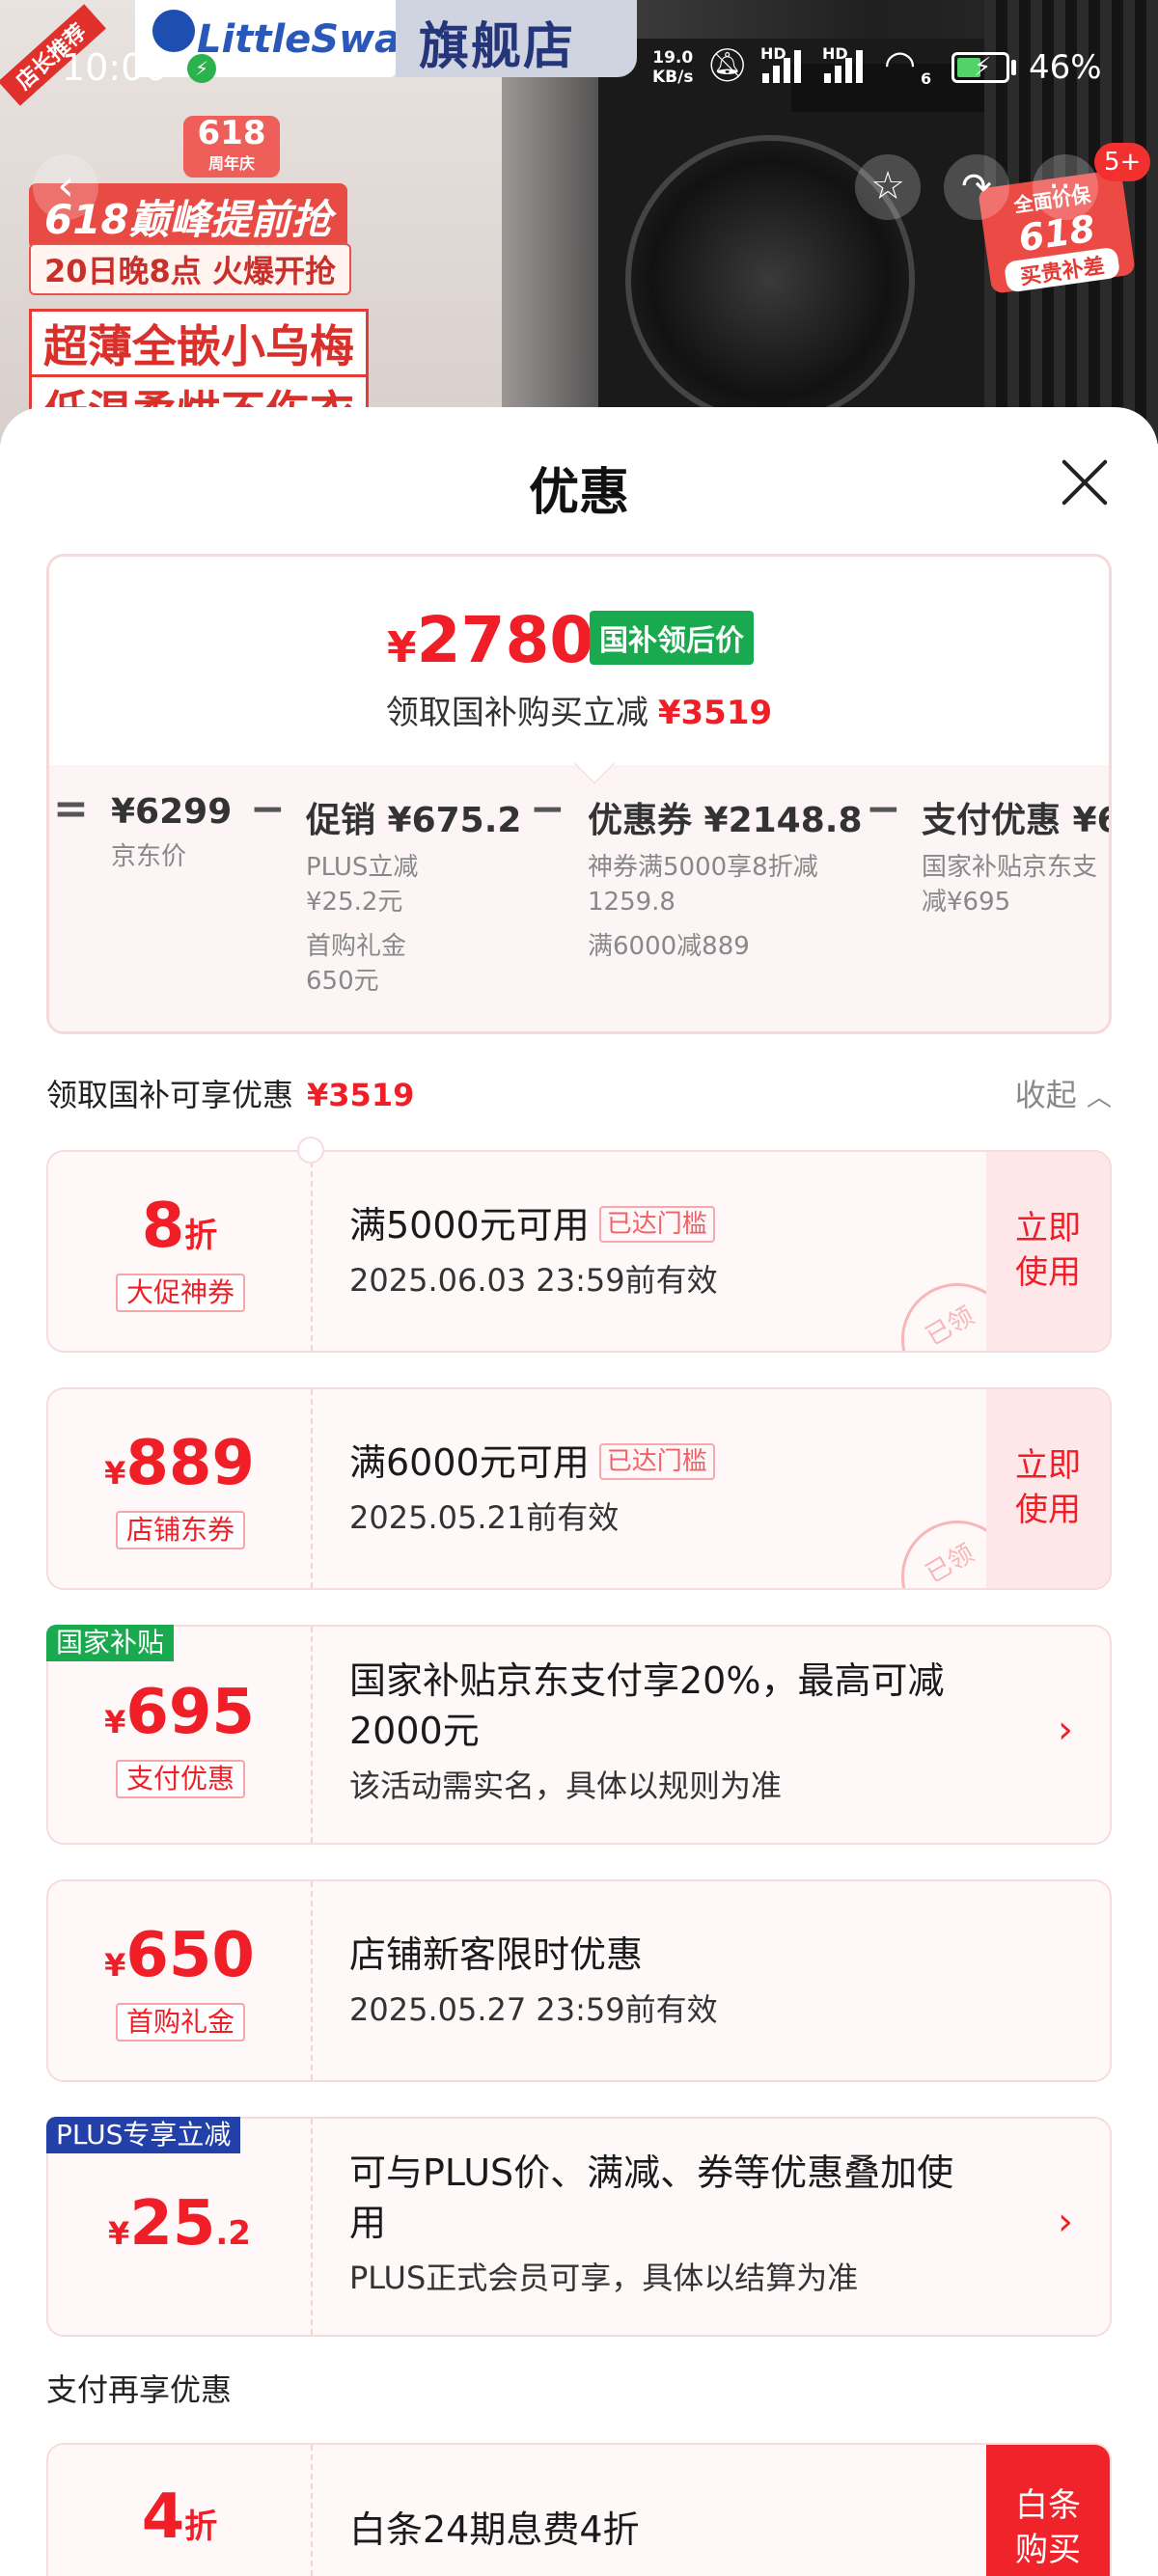 This screenshot has height=2576, width=1158. What do you see at coordinates (725, 878) in the screenshot?
I see `calc-coupon: 优惠券 ¥2148.8 神券满5000享8折减 1259.8 满6000减889` at bounding box center [725, 878].